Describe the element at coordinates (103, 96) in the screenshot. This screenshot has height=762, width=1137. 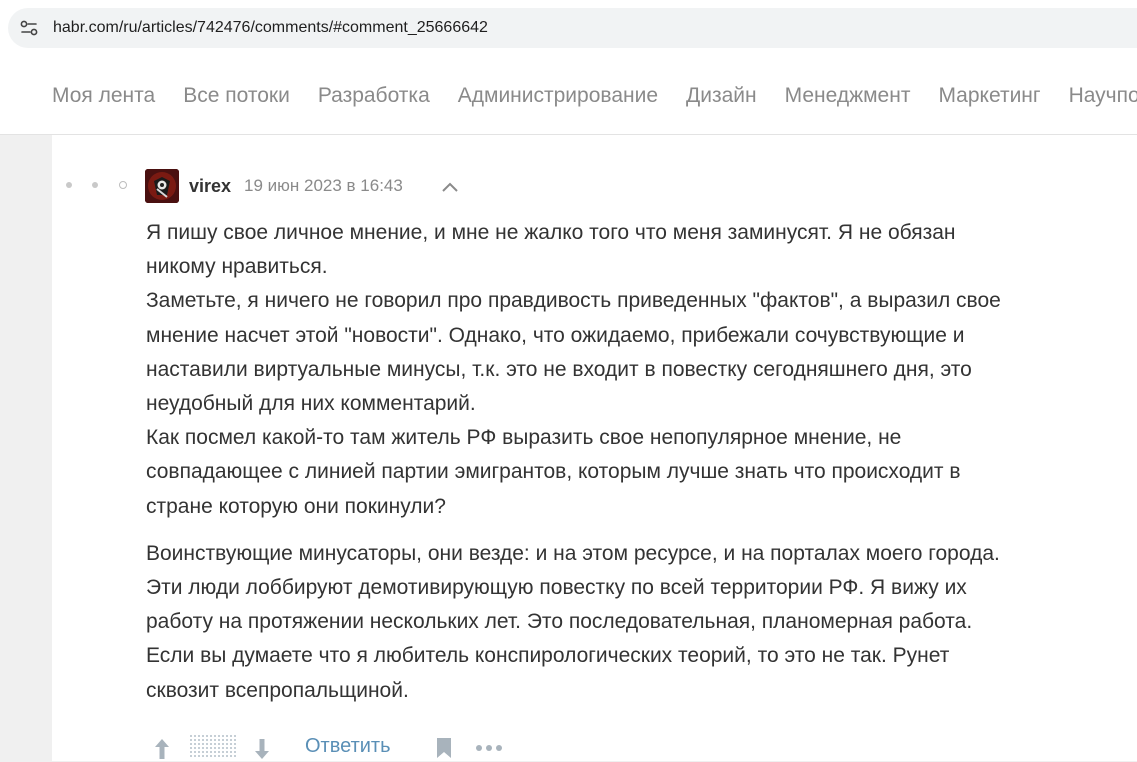
I see `nav-item-my-feed: Моя лента` at that location.